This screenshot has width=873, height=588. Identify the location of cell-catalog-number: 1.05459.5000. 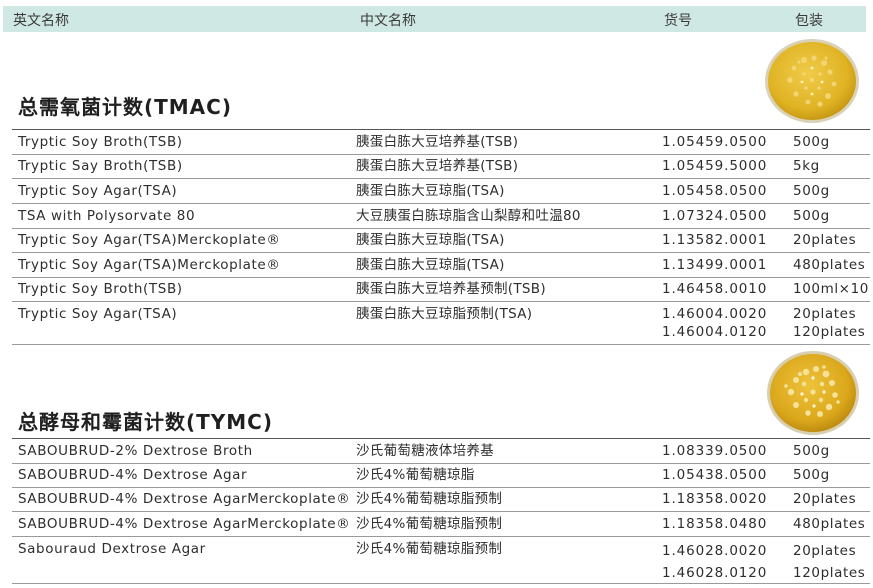
(715, 166).